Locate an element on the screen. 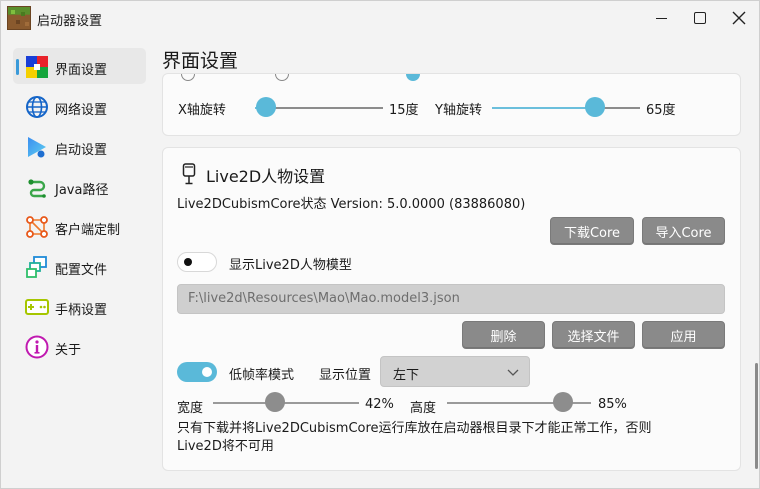 Image resolution: width=760 pixels, height=489 pixels. close-icon is located at coordinates (739, 18).